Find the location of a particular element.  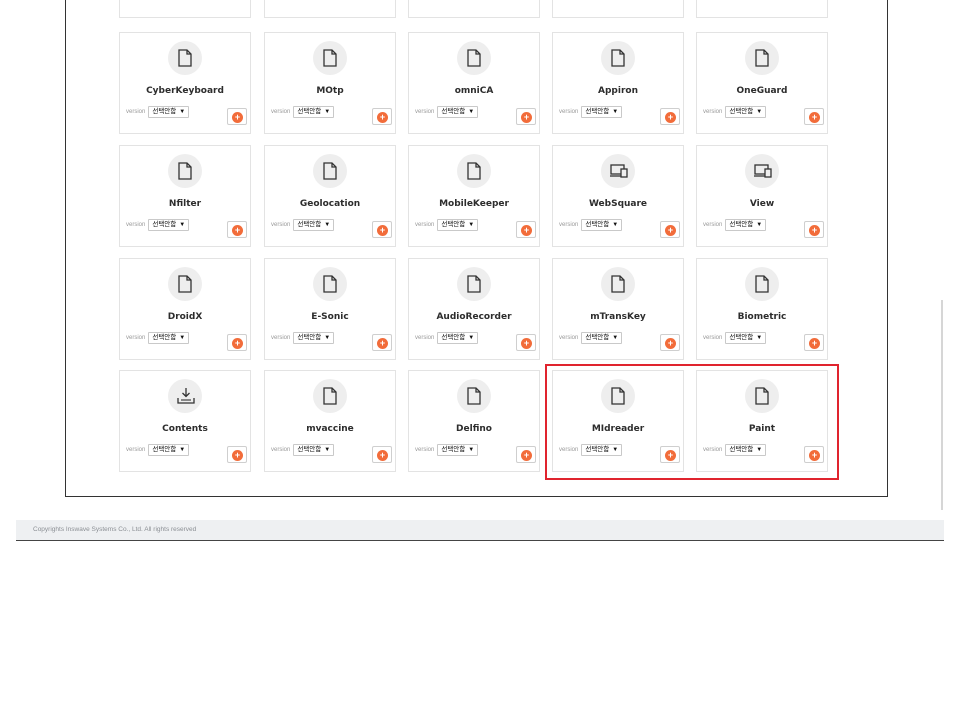

plugin-name-omnica: omniCA is located at coordinates (474, 91).